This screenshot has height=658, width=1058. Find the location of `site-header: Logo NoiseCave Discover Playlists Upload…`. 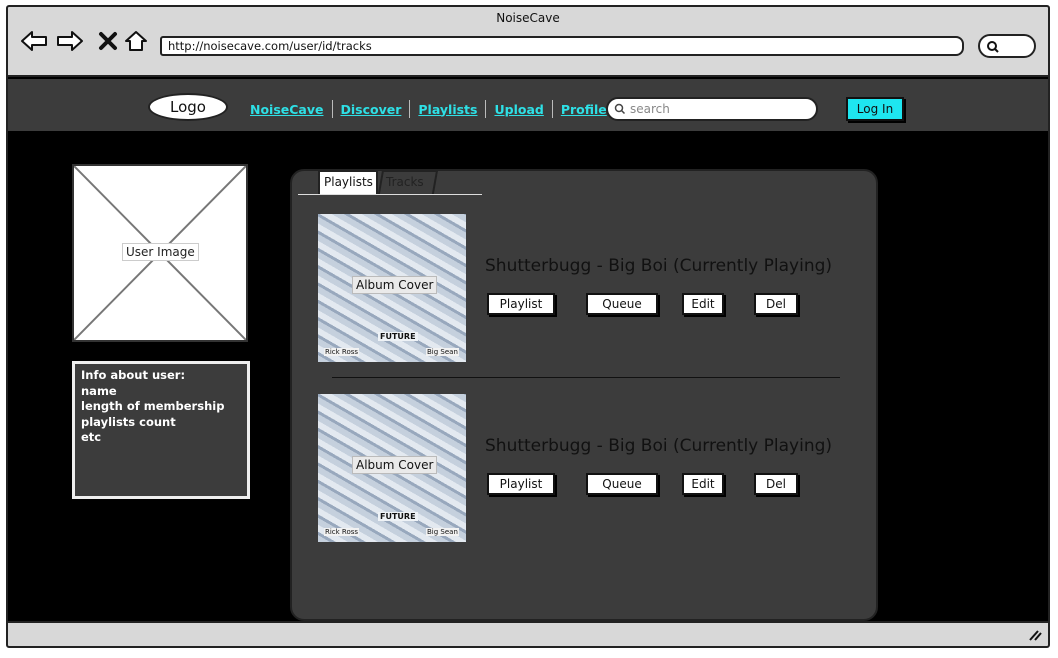

site-header: Logo NoiseCave Discover Playlists Upload… is located at coordinates (528, 105).